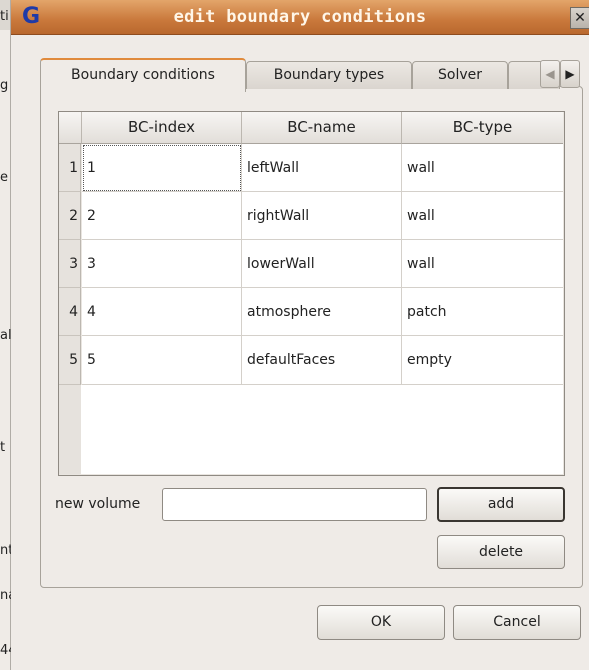 This screenshot has width=589, height=670. What do you see at coordinates (501, 552) in the screenshot?
I see `delete-button: delete` at bounding box center [501, 552].